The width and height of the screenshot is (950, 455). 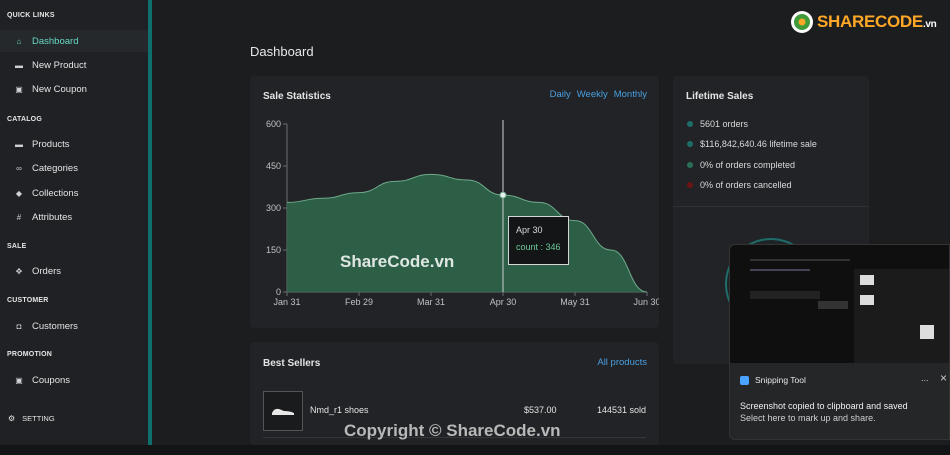 What do you see at coordinates (51, 144) in the screenshot?
I see `sidebar-item-label: Products` at bounding box center [51, 144].